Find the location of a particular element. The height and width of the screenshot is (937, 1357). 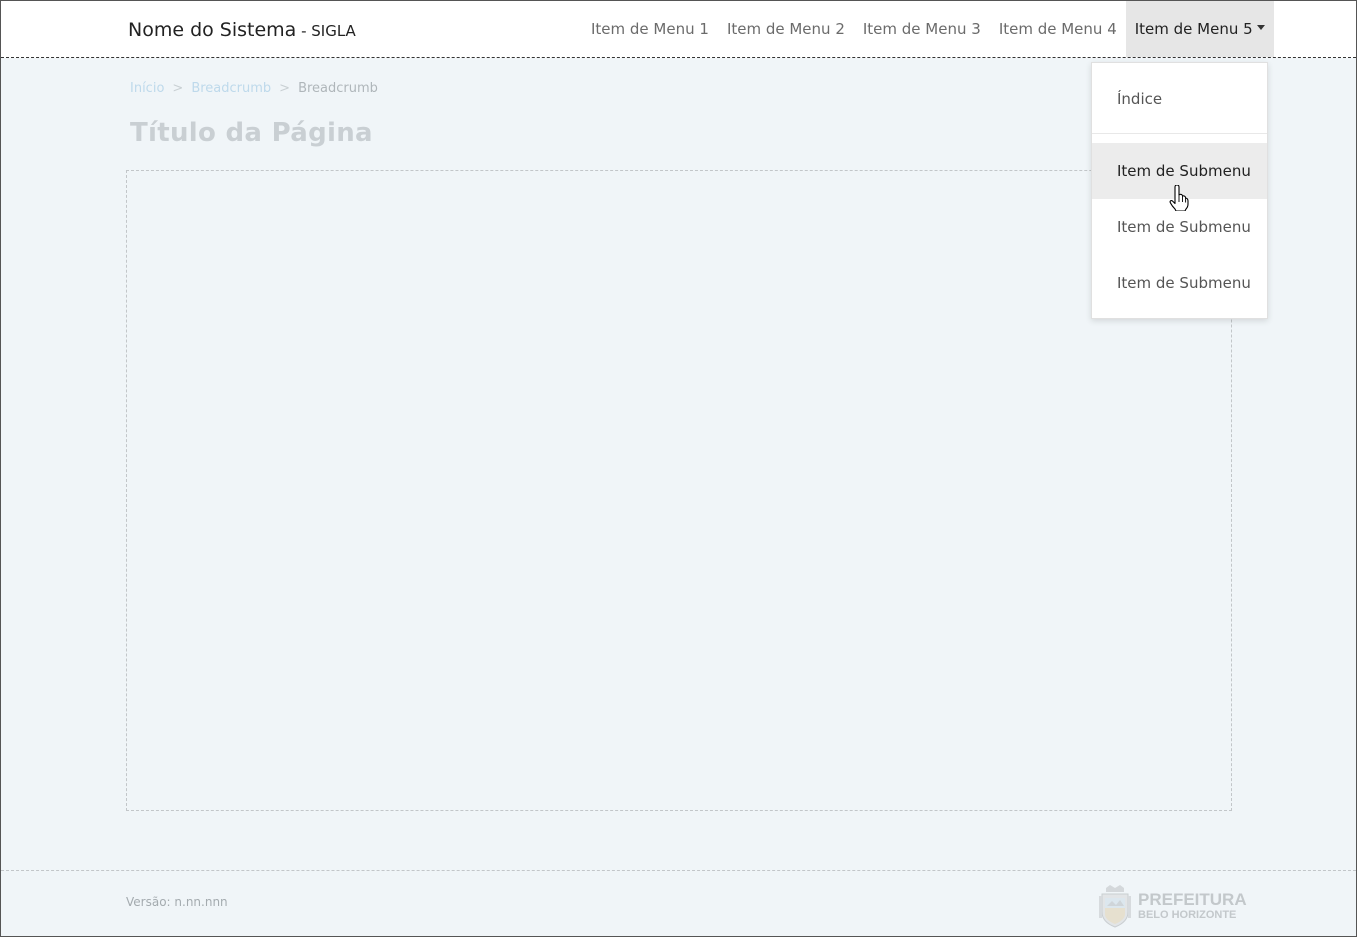

menu-item-label: Item de Menu 2 is located at coordinates (785, 29).